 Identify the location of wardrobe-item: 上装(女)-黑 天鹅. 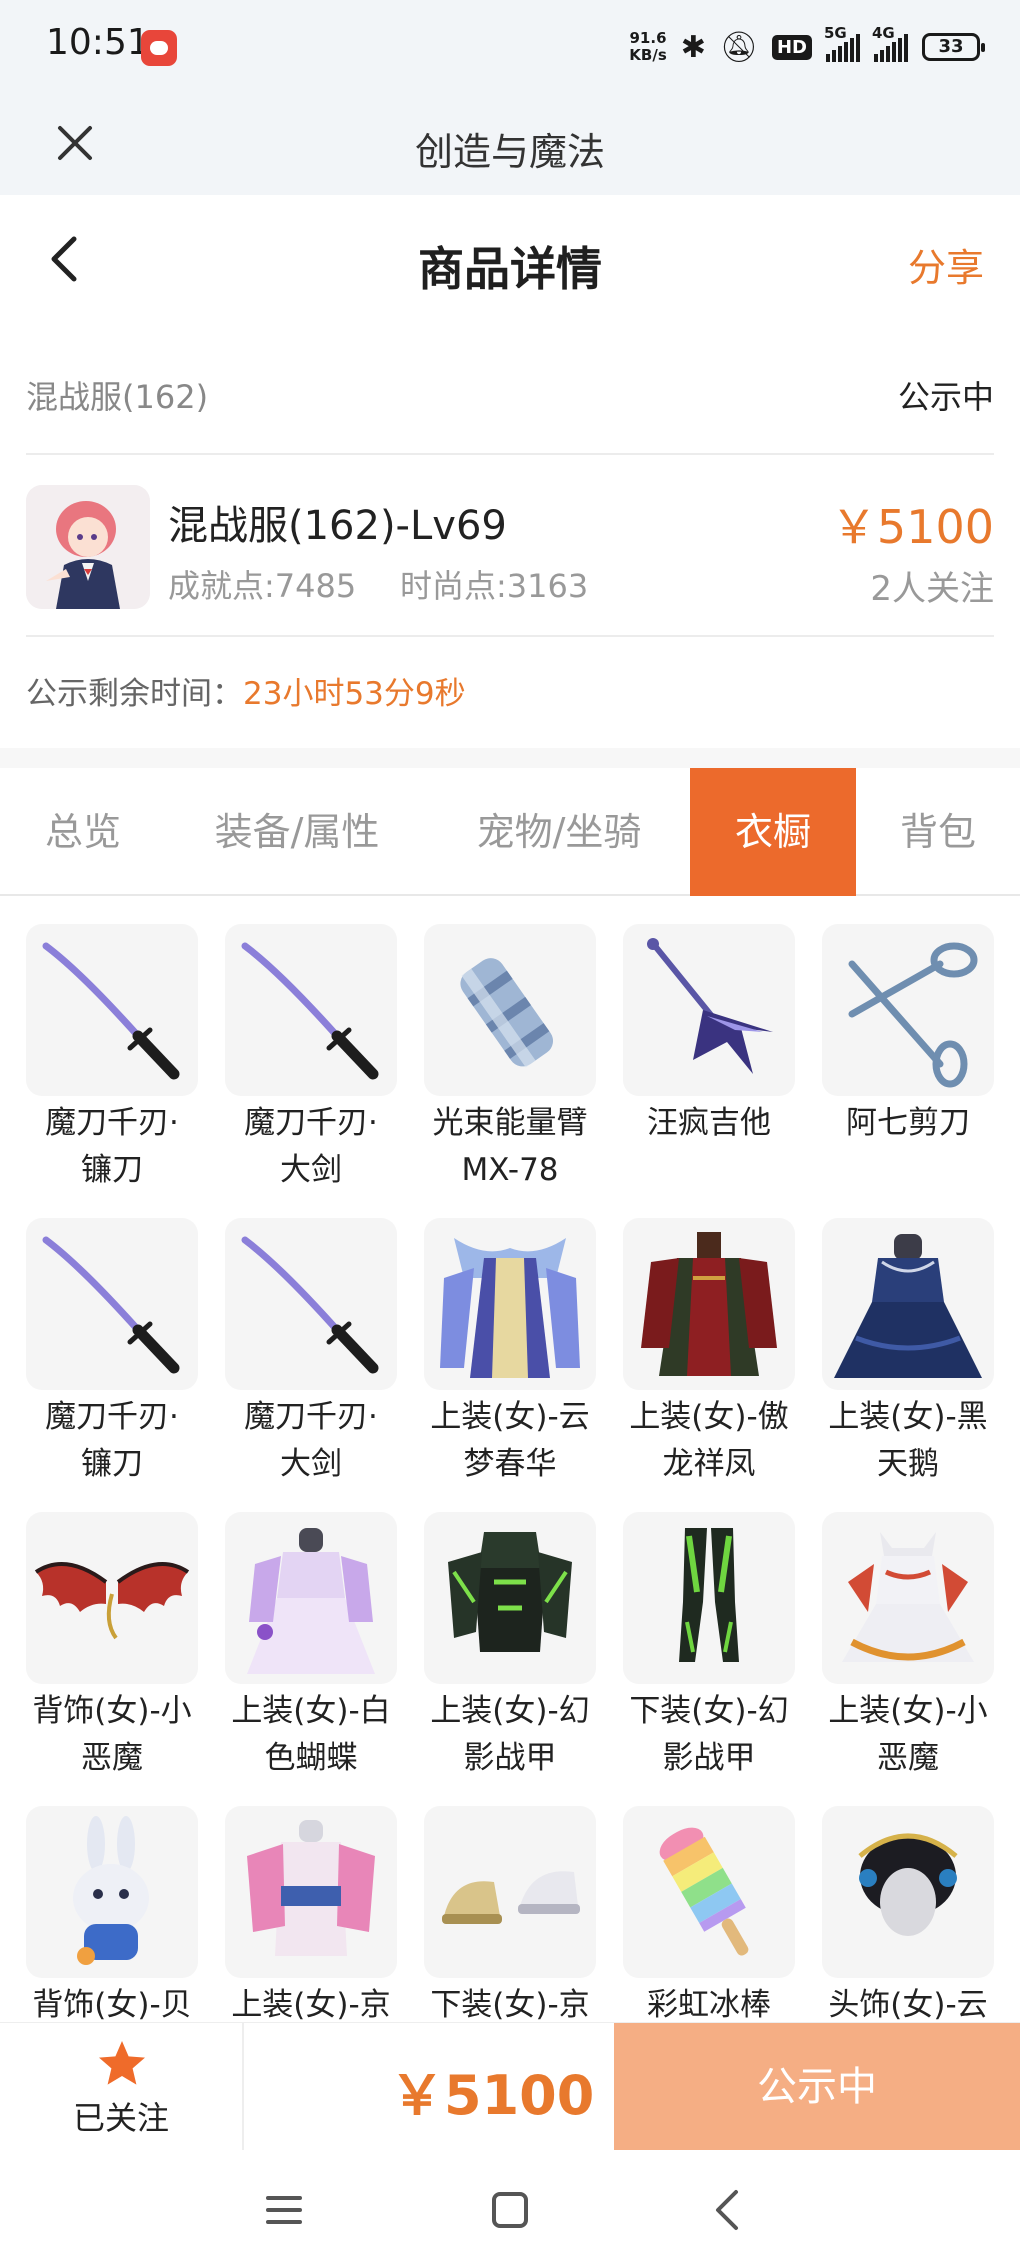
(908, 1358).